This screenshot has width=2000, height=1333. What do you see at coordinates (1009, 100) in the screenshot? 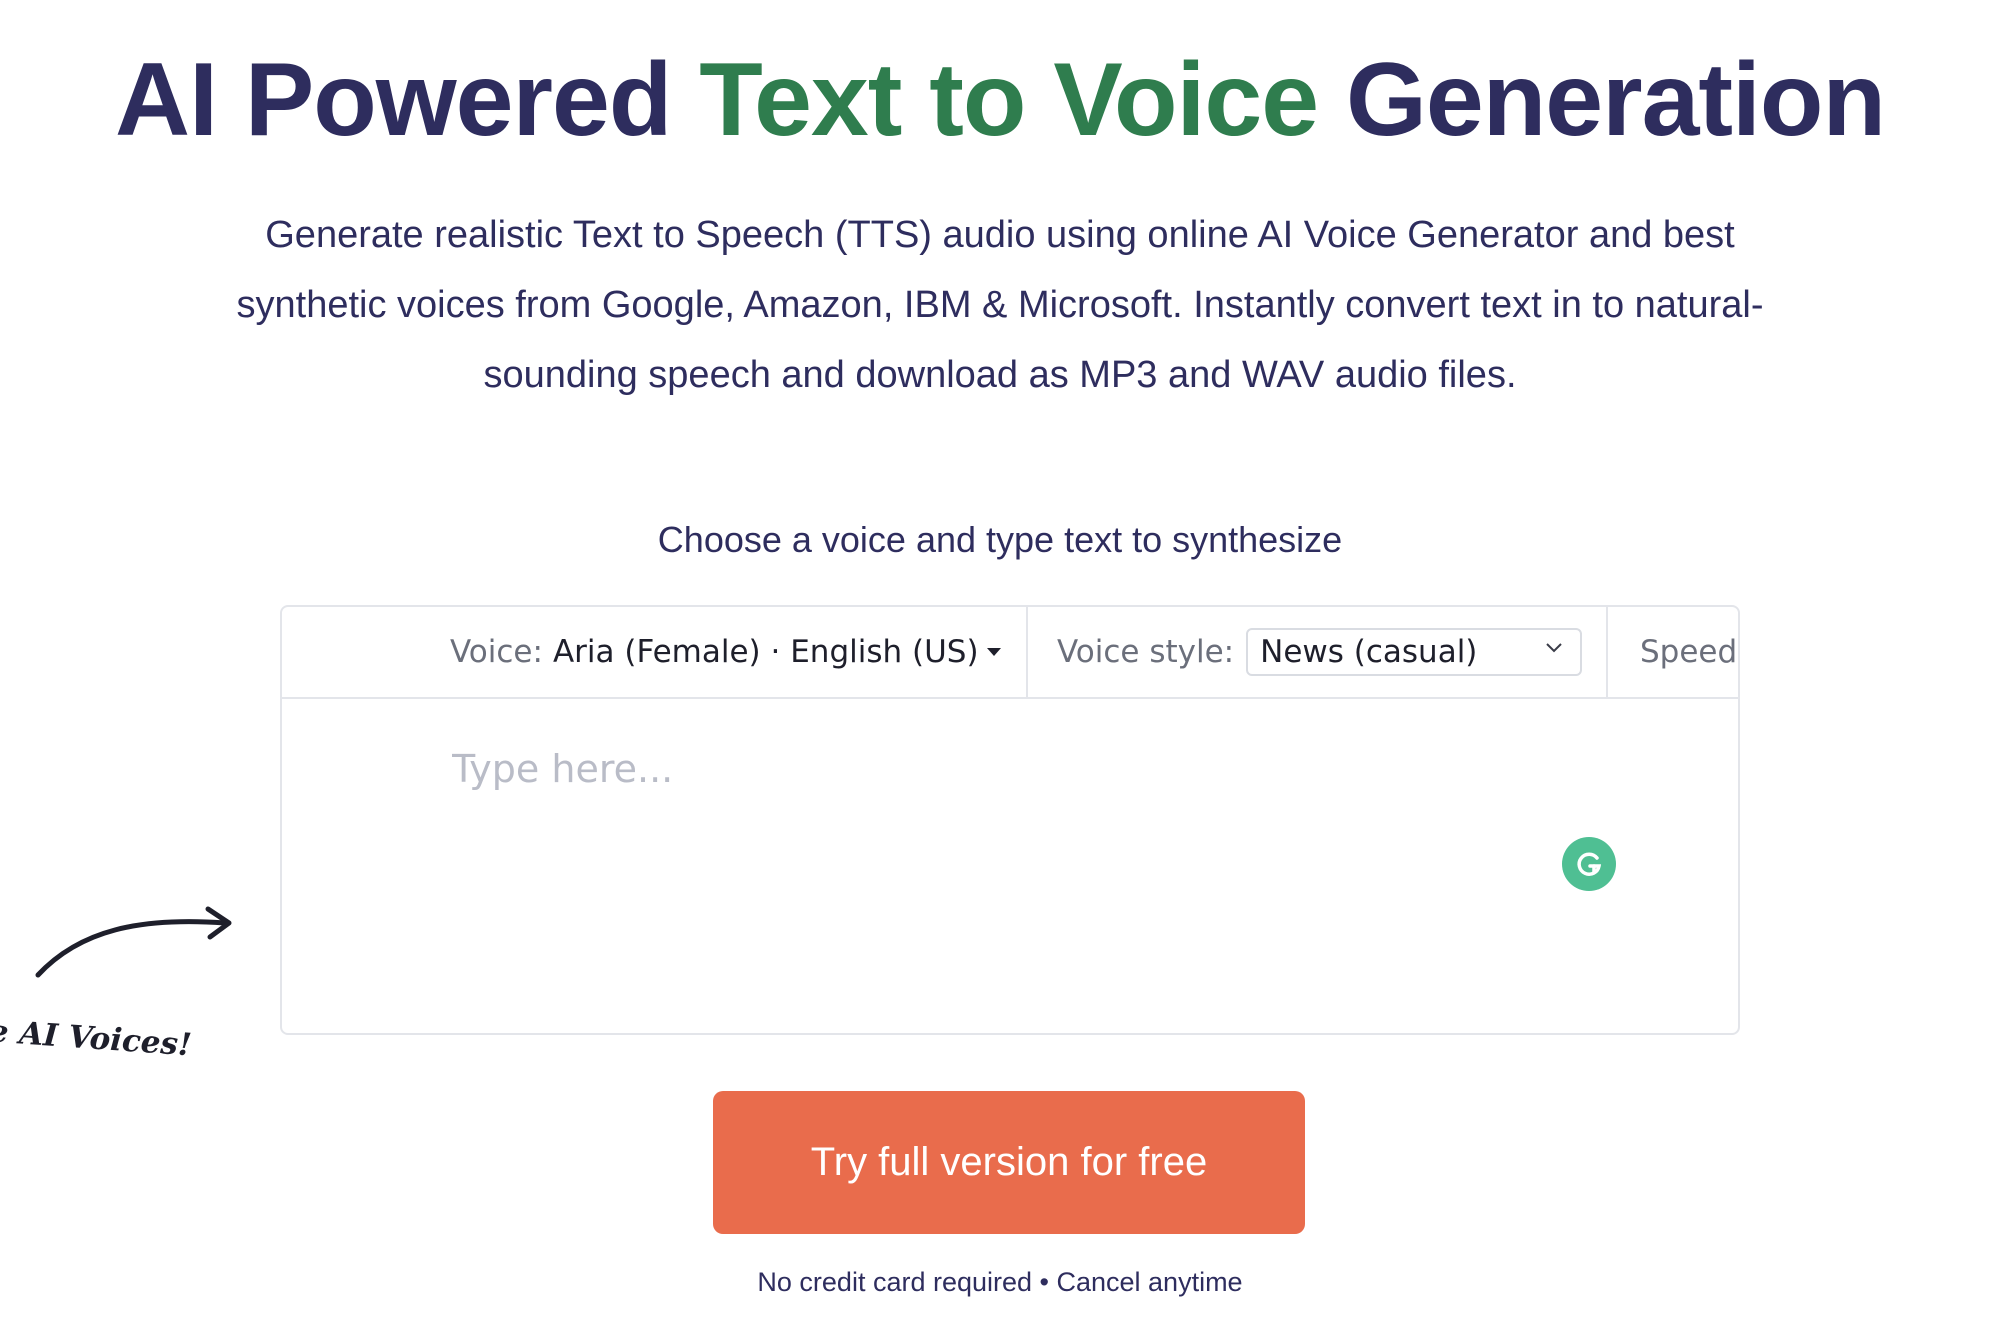
I see `title-highlight: Text to Voice` at bounding box center [1009, 100].